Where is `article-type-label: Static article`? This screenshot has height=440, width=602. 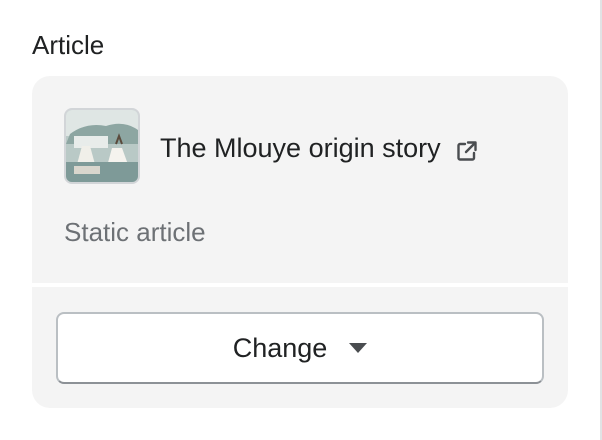
article-type-label: Static article is located at coordinates (135, 232).